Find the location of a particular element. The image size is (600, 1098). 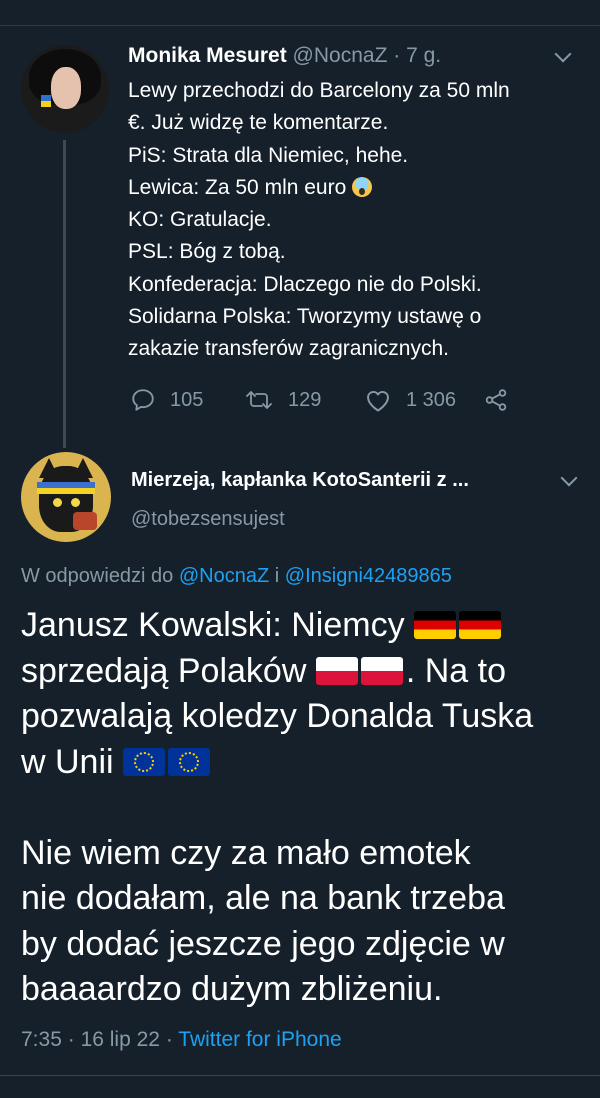

tweet1-header: Monika Mesuret @NocnaZ · 7 g. is located at coordinates (284, 56).